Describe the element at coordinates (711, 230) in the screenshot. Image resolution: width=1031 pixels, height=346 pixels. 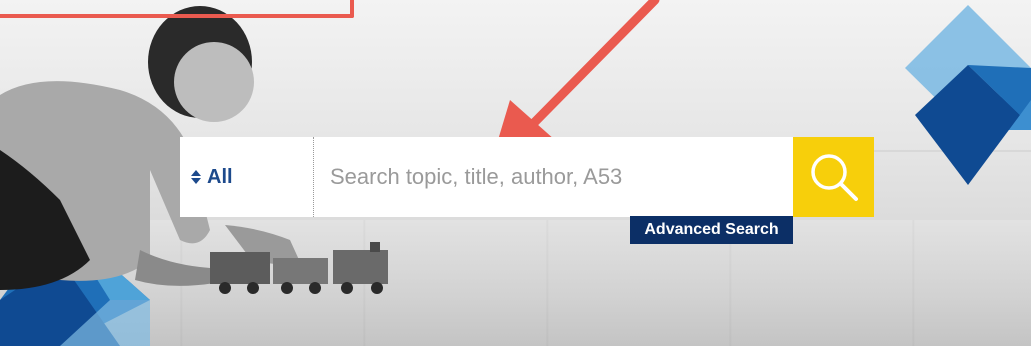
I see `advanced-search-link: Advanced Search` at that location.